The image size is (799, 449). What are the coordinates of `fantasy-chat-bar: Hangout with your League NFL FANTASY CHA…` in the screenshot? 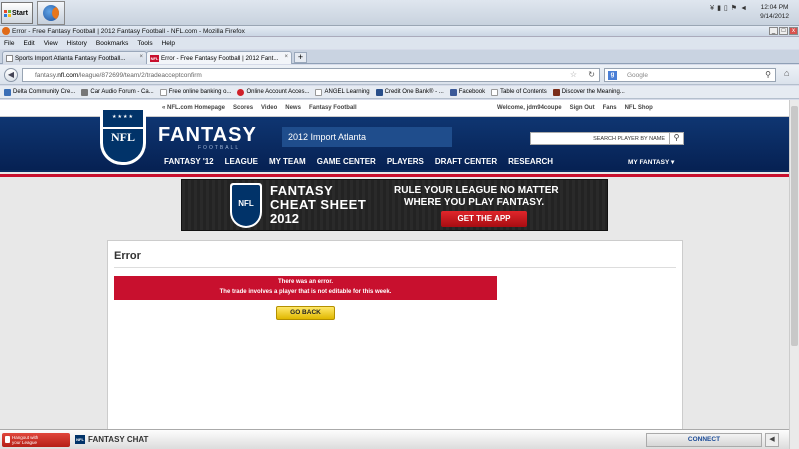 It's located at (394, 439).